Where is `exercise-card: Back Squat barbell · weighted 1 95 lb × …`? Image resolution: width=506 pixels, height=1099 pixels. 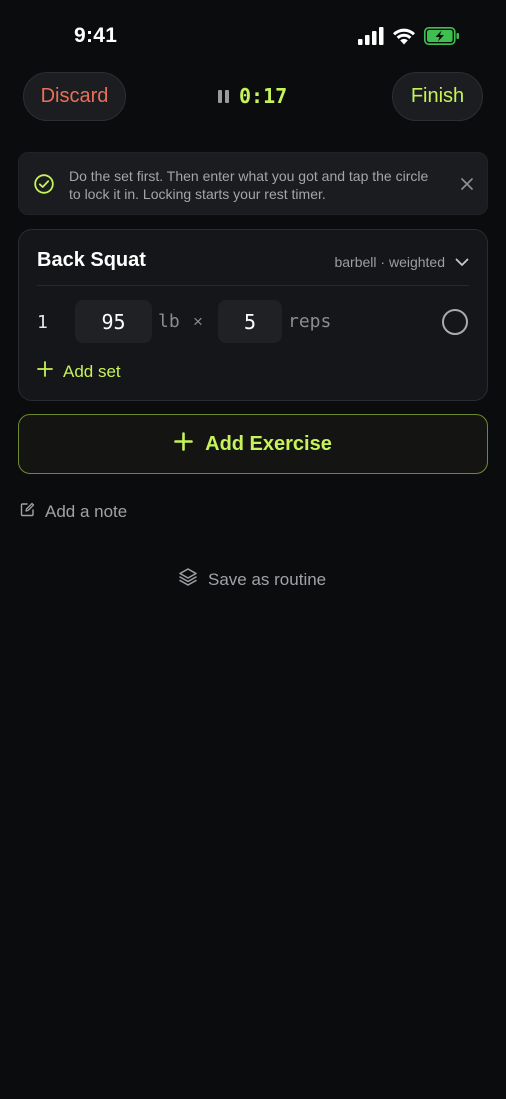
exercise-card: Back Squat barbell · weighted 1 95 lb × … is located at coordinates (253, 315).